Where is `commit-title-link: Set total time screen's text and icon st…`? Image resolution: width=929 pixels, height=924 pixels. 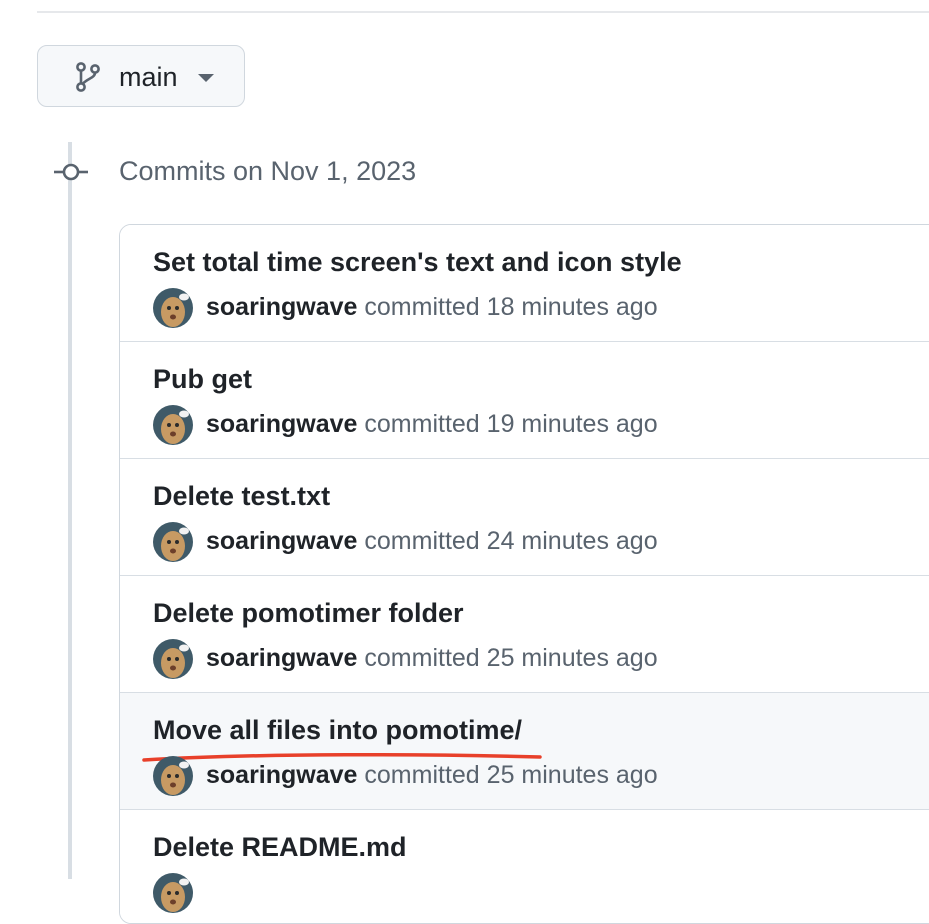 commit-title-link: Set total time screen's text and icon st… is located at coordinates (417, 262).